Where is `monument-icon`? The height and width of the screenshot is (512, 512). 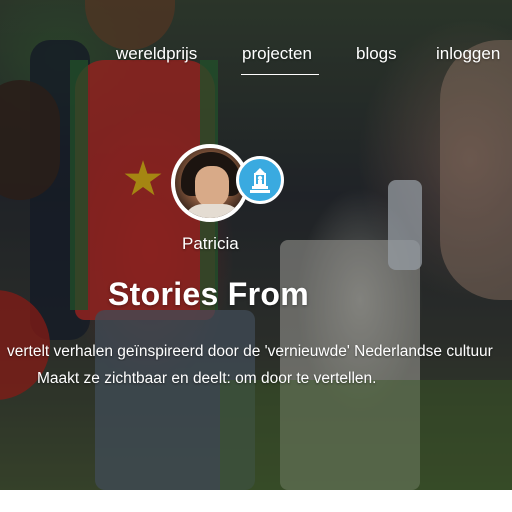
monument-icon is located at coordinates (260, 180).